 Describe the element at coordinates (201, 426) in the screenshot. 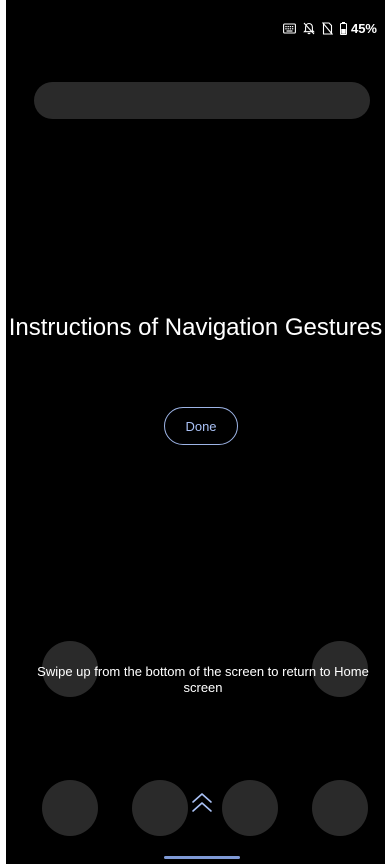

I see `done-button: Done` at that location.